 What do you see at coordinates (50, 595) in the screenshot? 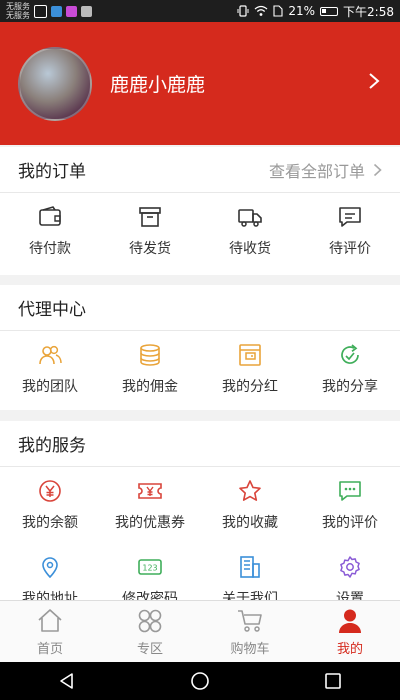
I see `service-item-label: 我的地址` at bounding box center [50, 595].